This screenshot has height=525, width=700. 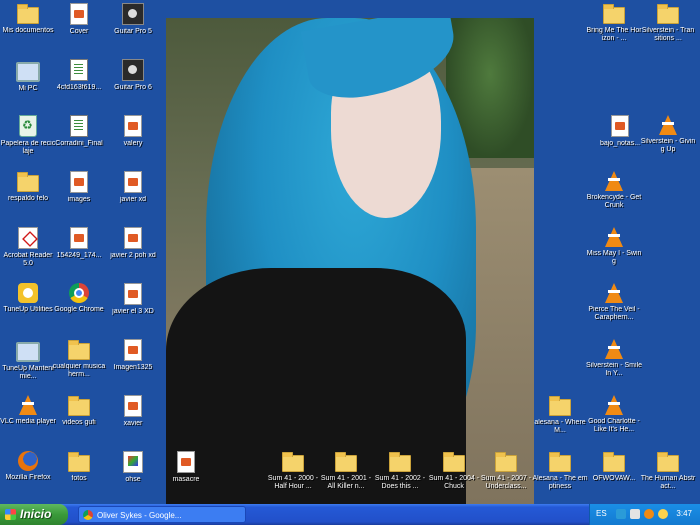 I want to click on desktop-icon: javier xd, so click(x=133, y=187).